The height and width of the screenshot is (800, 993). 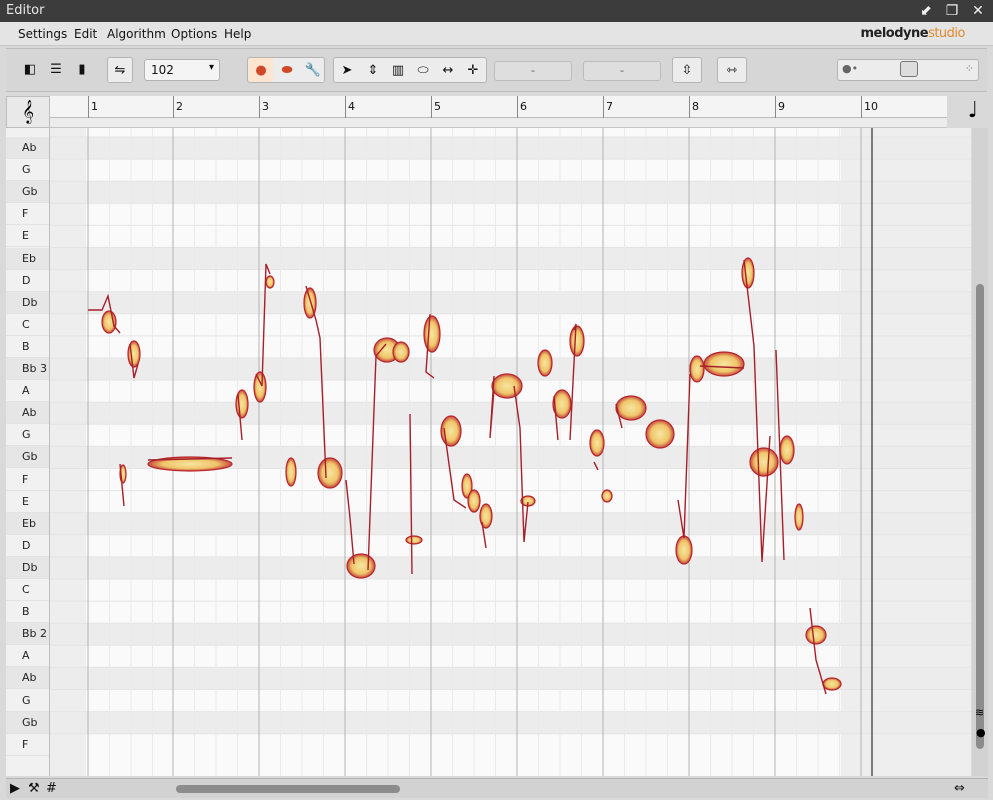 What do you see at coordinates (211, 67) in the screenshot?
I see `chevron-down-icon: ▾` at bounding box center [211, 67].